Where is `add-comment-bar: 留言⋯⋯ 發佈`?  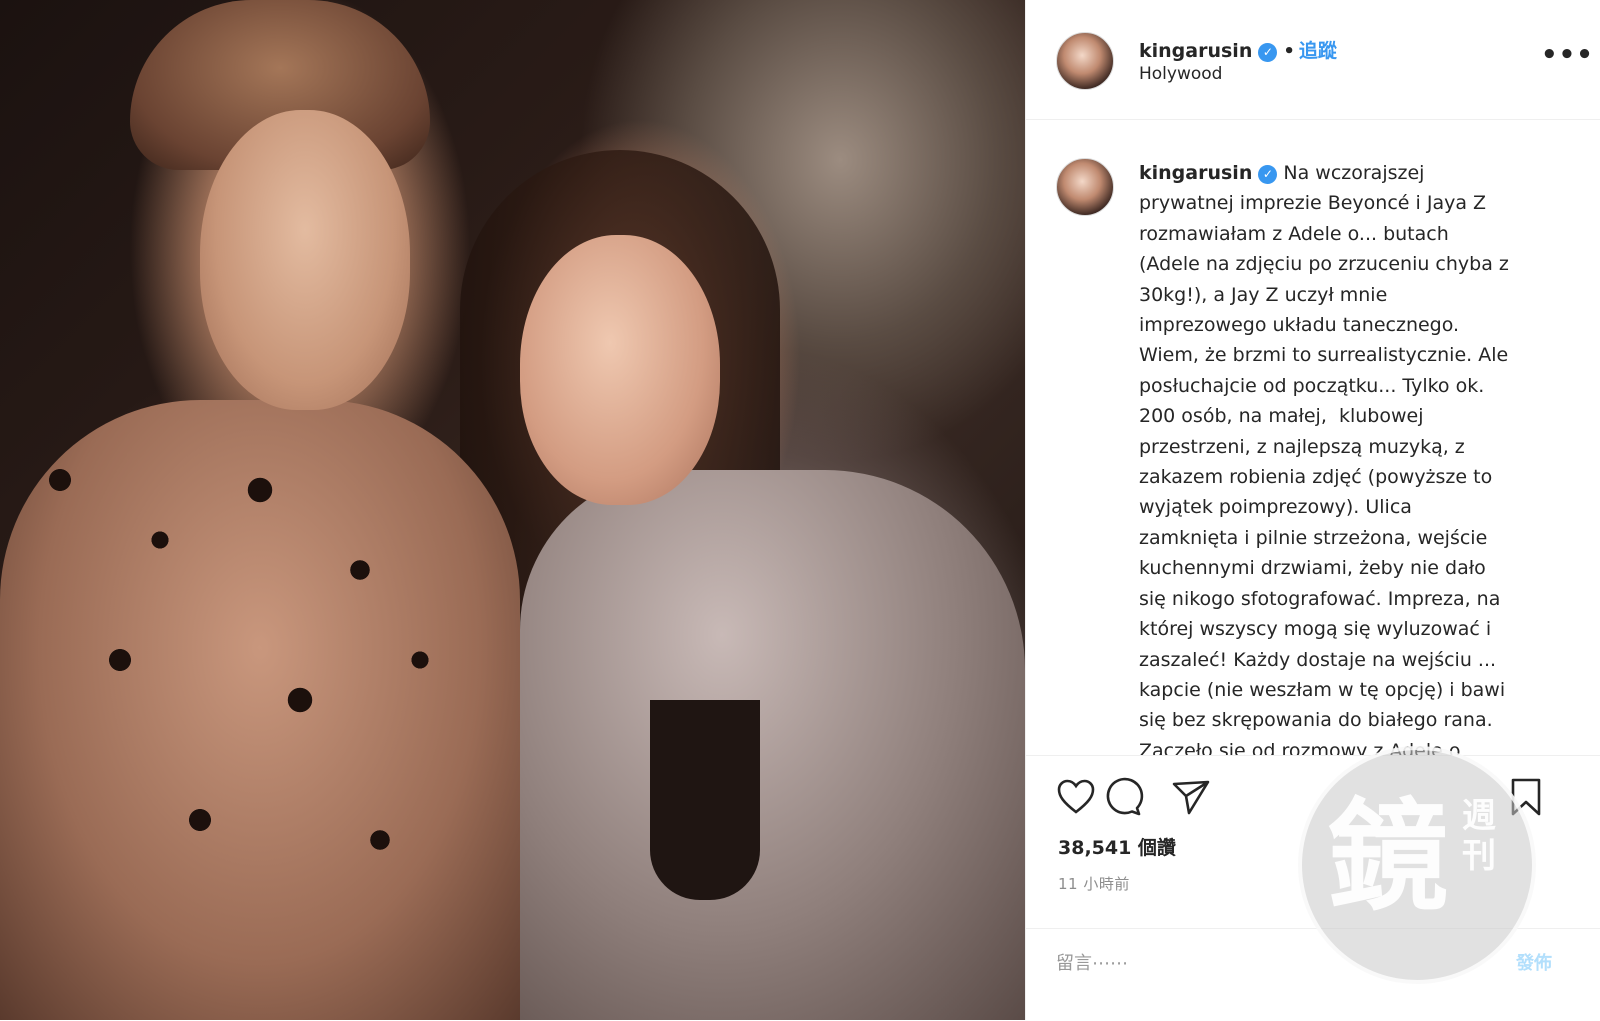
add-comment-bar: 留言⋯⋯ 發佈 is located at coordinates (1313, 974).